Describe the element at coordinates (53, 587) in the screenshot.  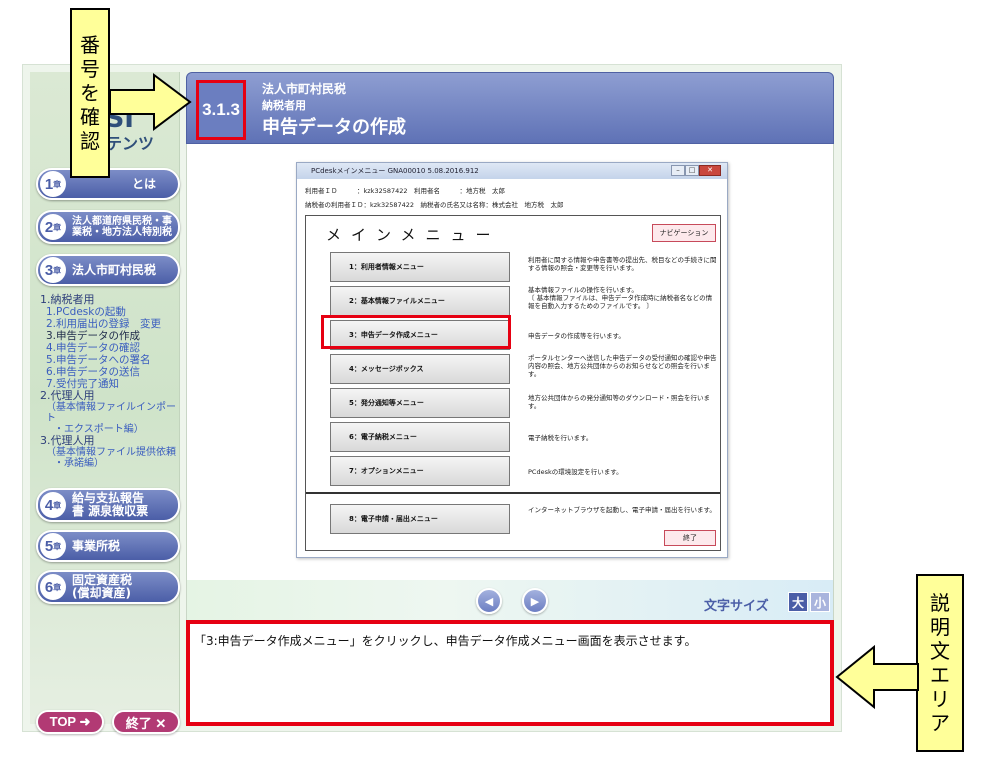
I see `chapter-number: 6章` at that location.